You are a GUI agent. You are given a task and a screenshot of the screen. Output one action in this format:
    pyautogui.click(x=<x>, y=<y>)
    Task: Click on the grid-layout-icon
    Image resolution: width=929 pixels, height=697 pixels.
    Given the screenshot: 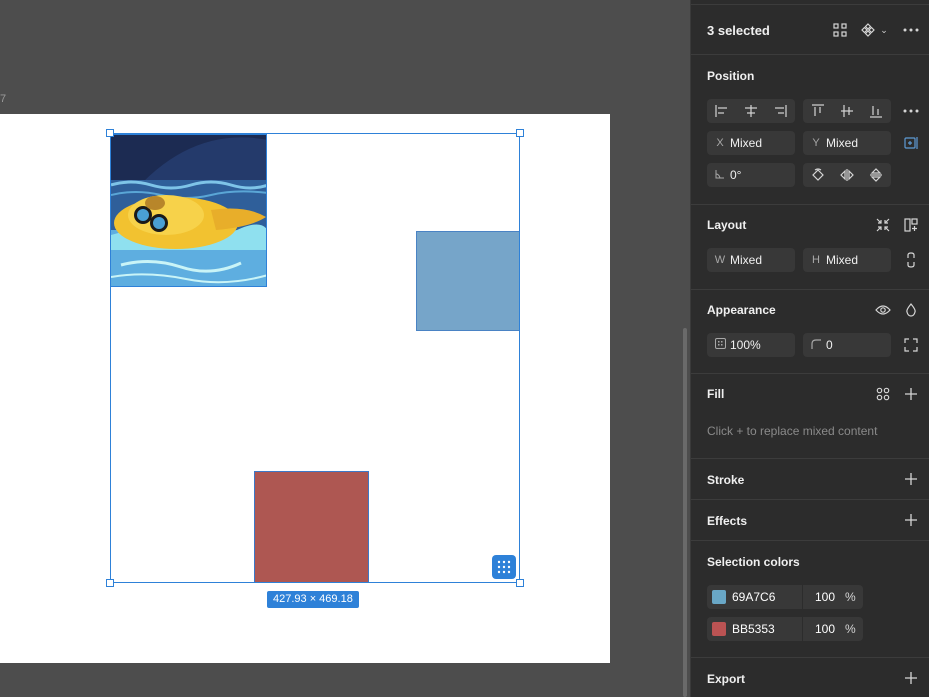 What is the action you would take?
    pyautogui.click(x=840, y=30)
    